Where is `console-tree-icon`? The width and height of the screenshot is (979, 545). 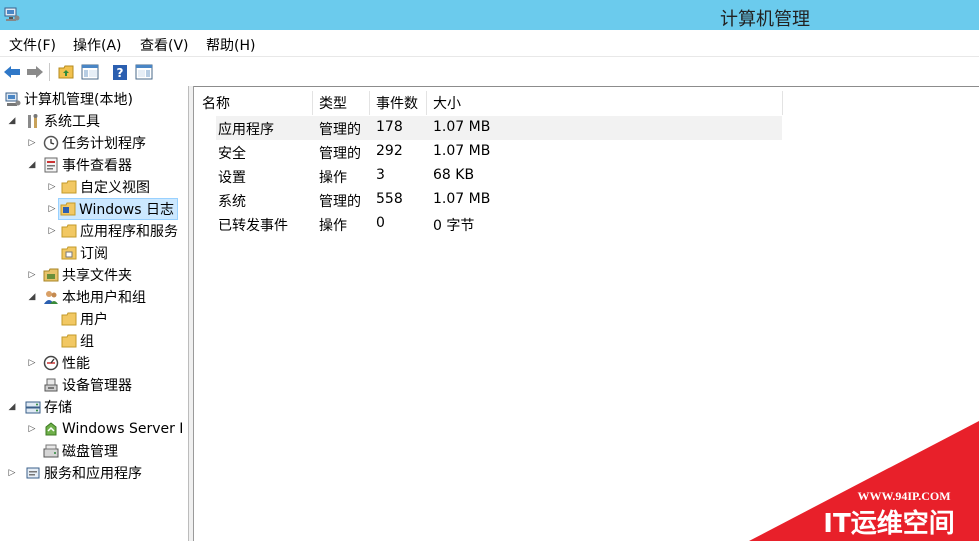 console-tree-icon is located at coordinates (90, 72).